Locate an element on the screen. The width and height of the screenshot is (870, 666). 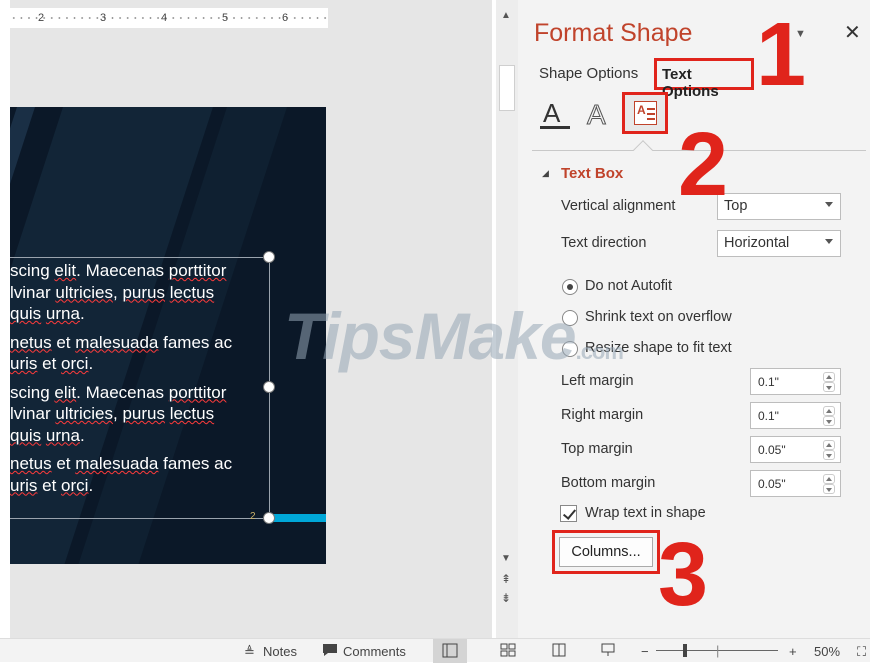
spelling-flagged-word: netus is located at coordinates (31, 463).